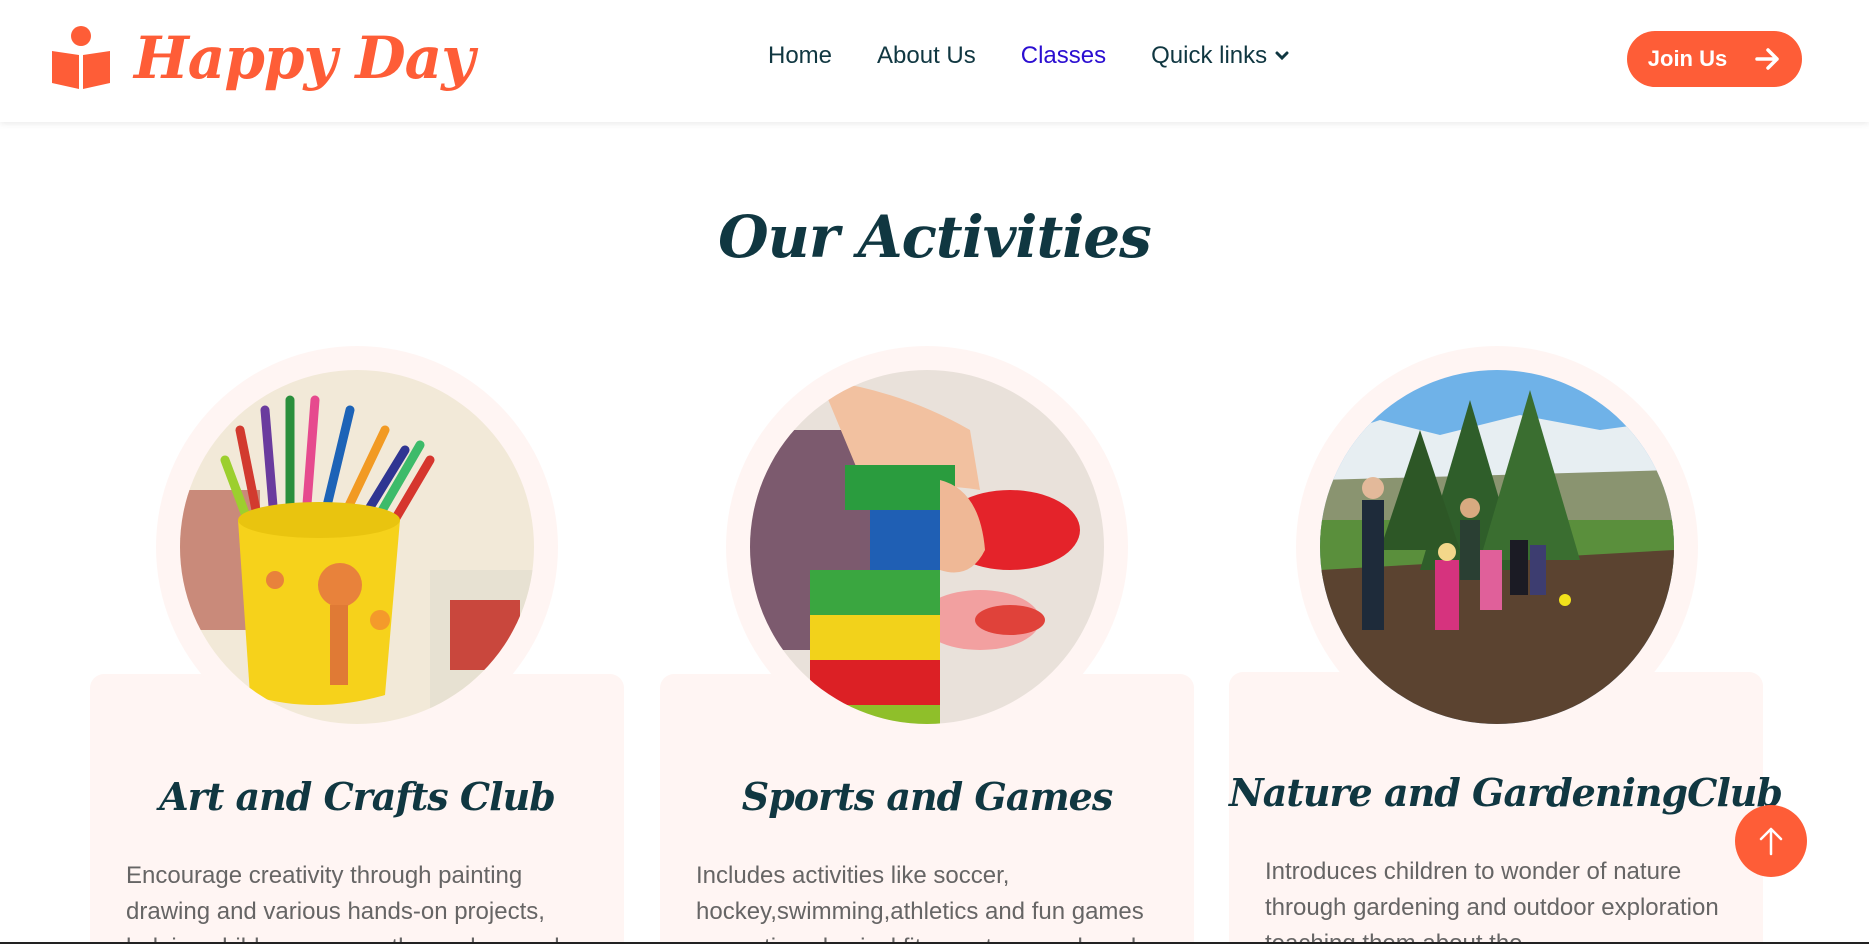 This screenshot has width=1869, height=944. I want to click on arrow-right-icon, so click(1767, 59).